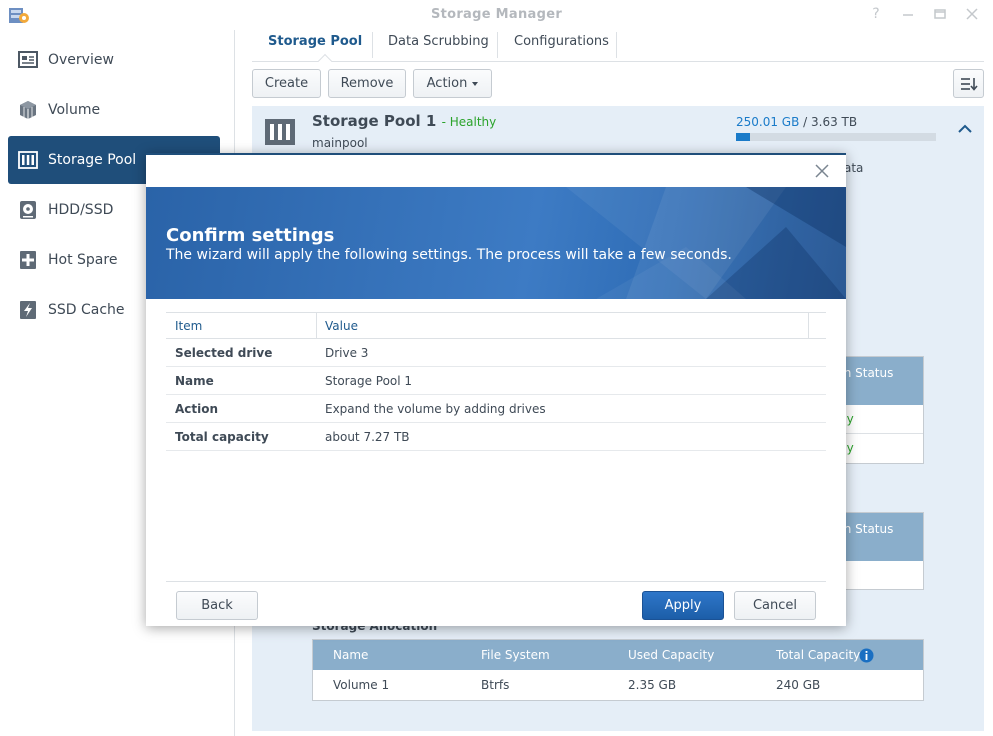 Image resolution: width=993 pixels, height=736 pixels. I want to click on column-header: Value, so click(341, 326).